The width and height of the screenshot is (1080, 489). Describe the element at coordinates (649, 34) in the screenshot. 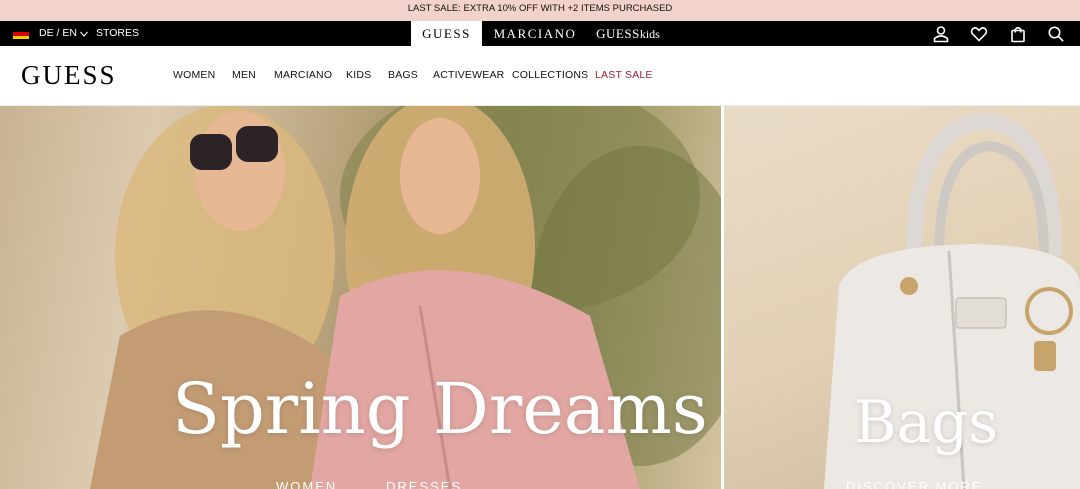

I see `brand-tab-kids-suffix: kids` at that location.